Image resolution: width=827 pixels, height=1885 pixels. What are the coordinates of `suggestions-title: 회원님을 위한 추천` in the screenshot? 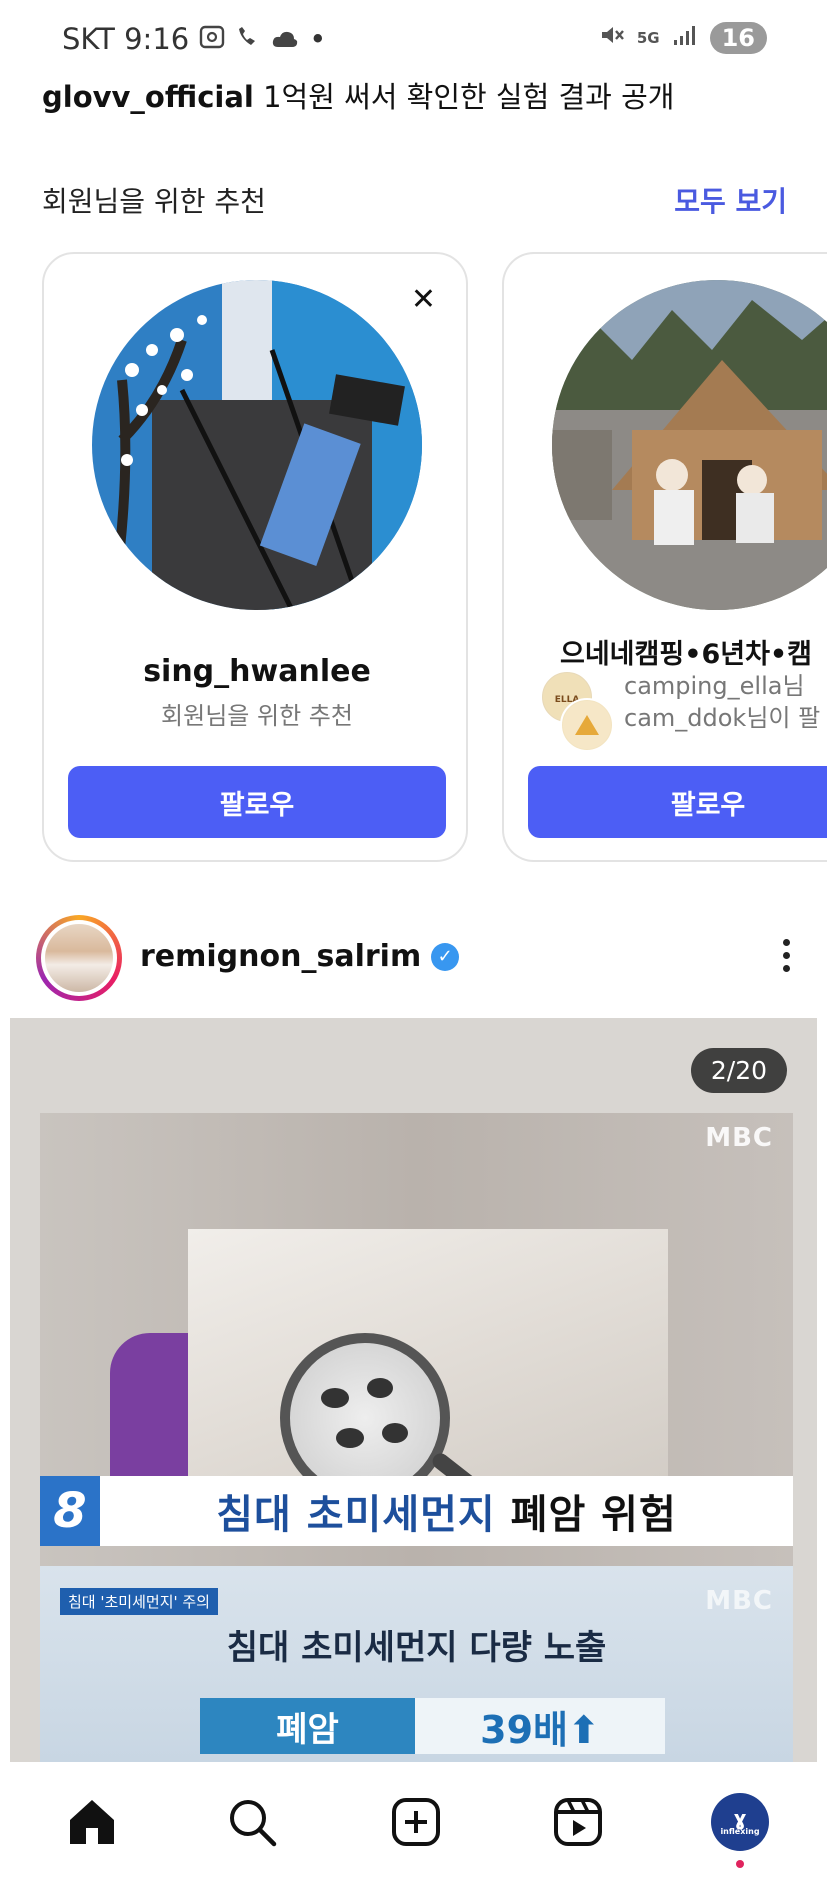 It's located at (154, 201).